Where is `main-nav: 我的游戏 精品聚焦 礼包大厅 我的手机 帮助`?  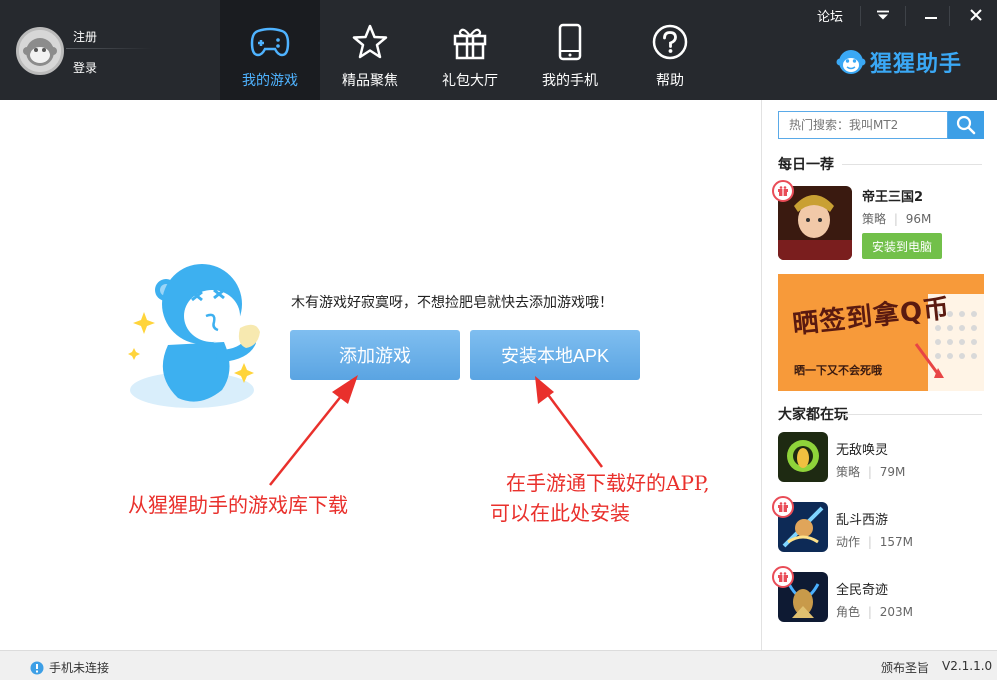
main-nav: 我的游戏 精品聚焦 礼包大厅 我的手机 帮助 is located at coordinates (470, 50).